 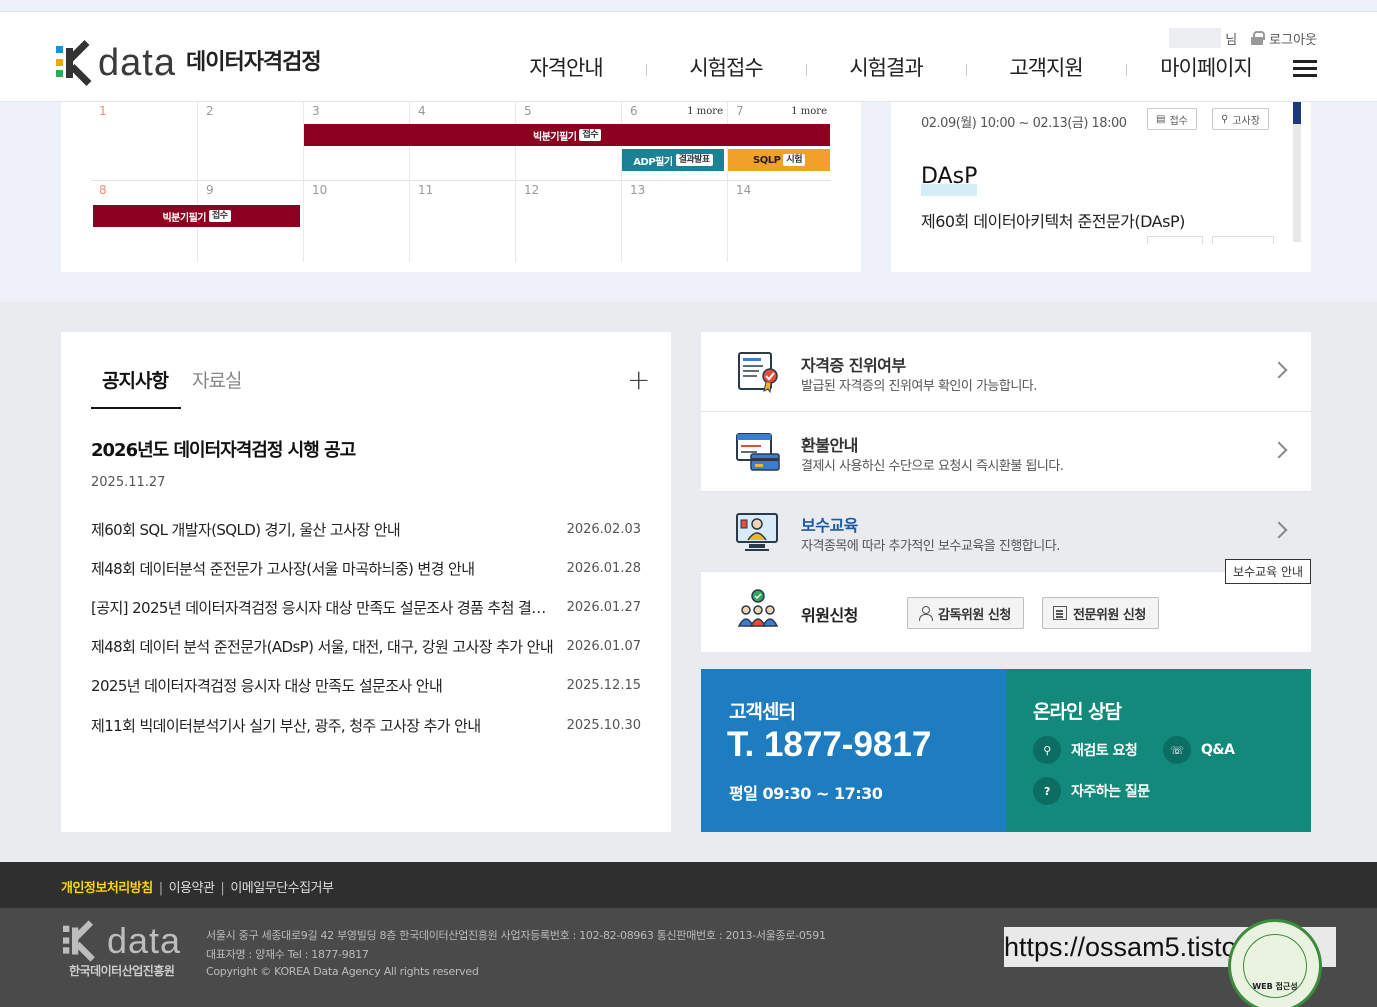 What do you see at coordinates (137, 63) in the screenshot?
I see `logo-word: data` at bounding box center [137, 63].